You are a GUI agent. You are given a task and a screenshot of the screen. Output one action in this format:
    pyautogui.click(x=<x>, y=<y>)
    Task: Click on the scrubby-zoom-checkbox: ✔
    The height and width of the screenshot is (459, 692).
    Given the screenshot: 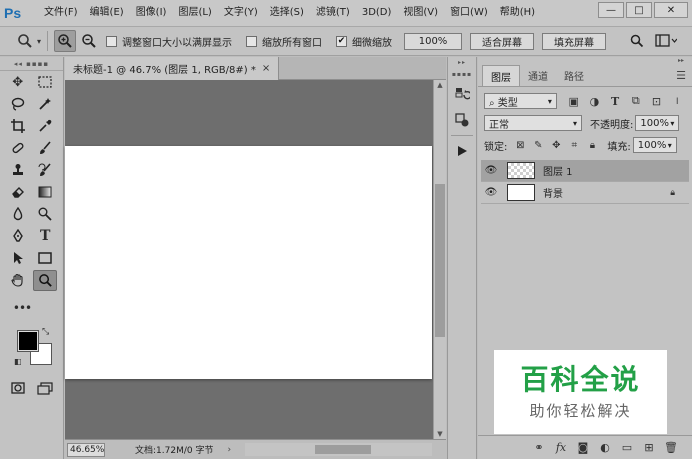 What is the action you would take?
    pyautogui.click(x=342, y=41)
    